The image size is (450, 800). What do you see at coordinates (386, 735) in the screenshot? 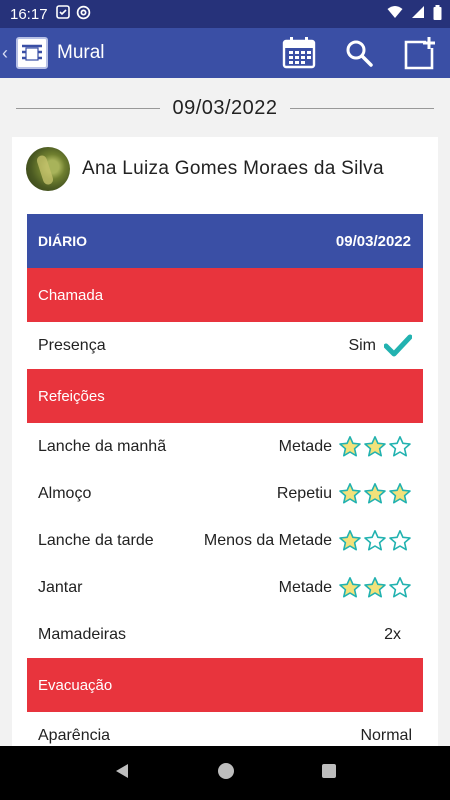
I see `row-value: Normal` at bounding box center [386, 735].